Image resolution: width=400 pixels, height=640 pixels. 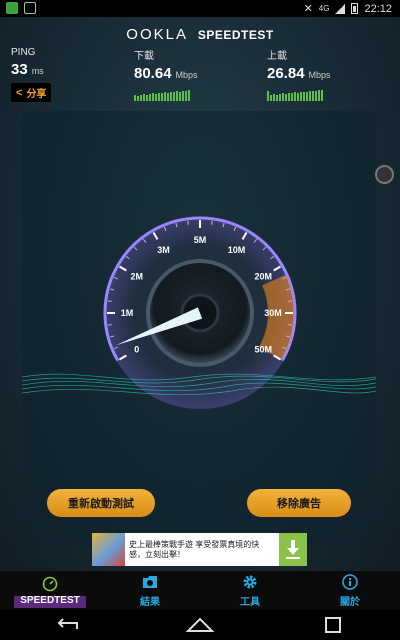 I want to click on notification-app-icon, so click(x=12, y=8).